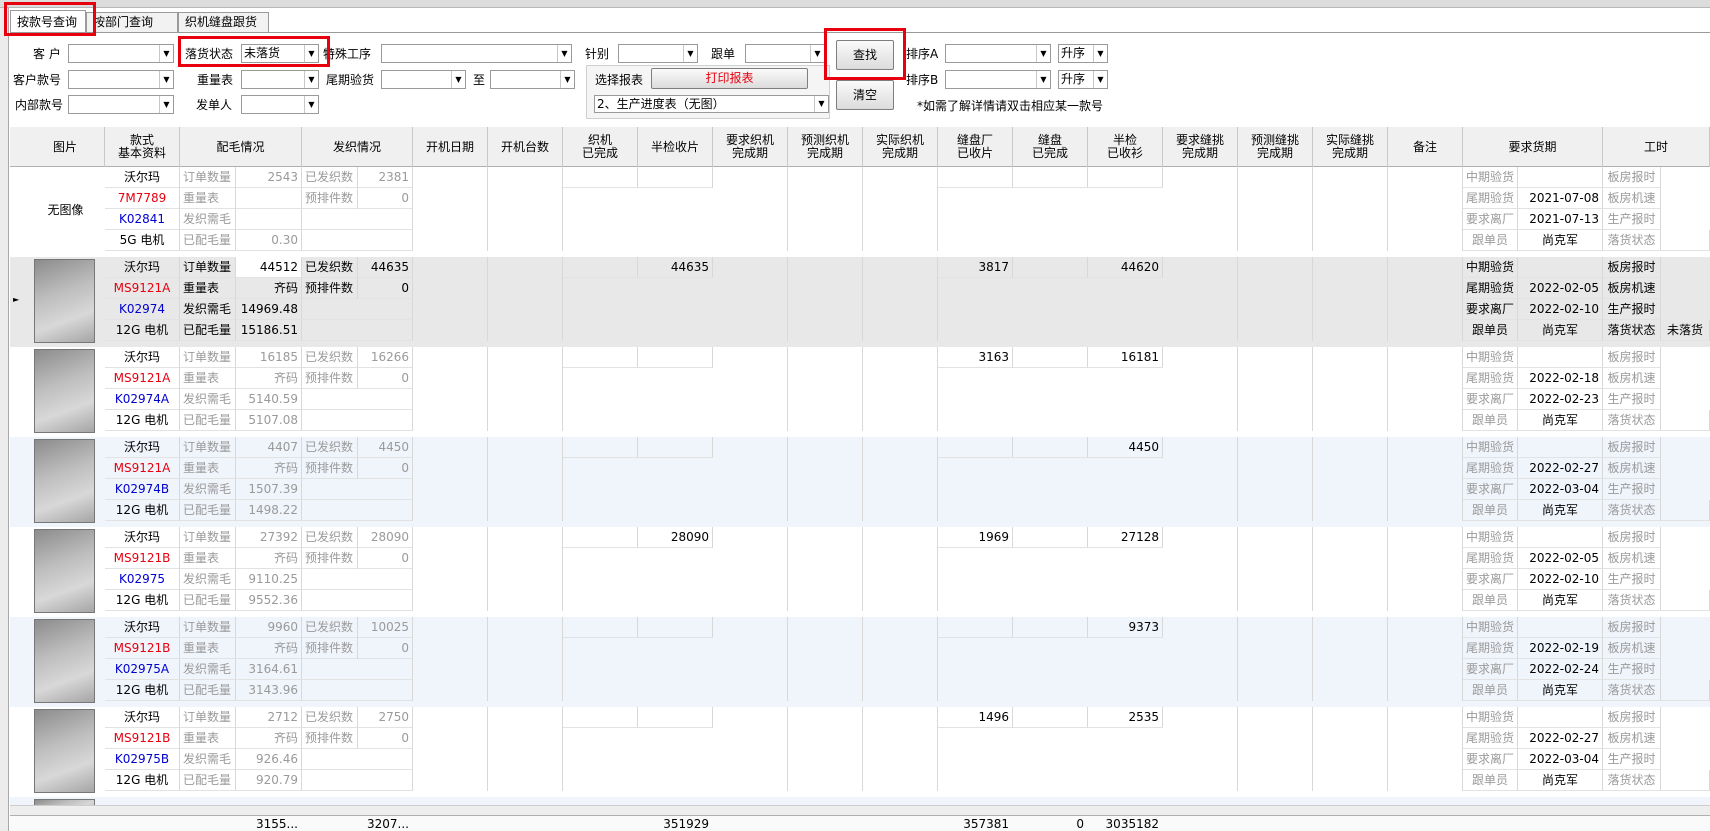 The width and height of the screenshot is (1710, 831). I want to click on grid-cell: 9373, so click(1125, 627).